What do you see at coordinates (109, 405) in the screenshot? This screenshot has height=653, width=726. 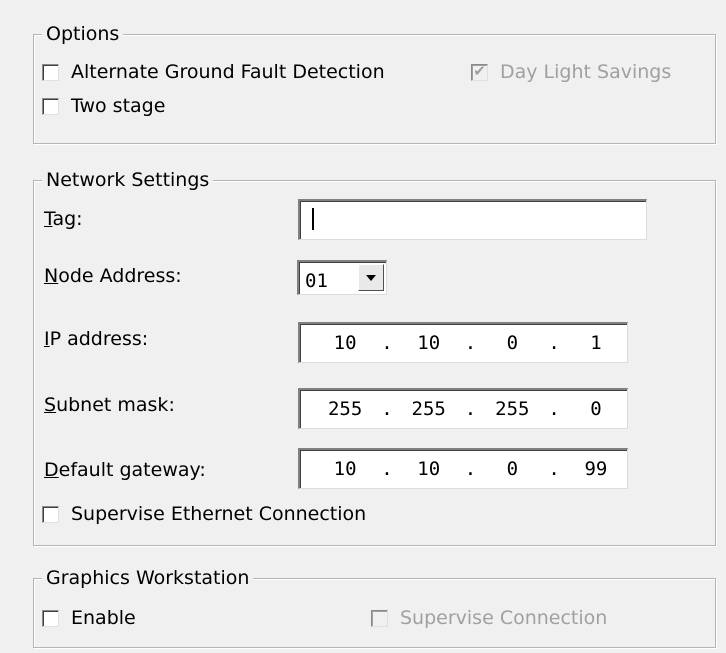 I see `subnet-mask-label: Subnet mask:` at bounding box center [109, 405].